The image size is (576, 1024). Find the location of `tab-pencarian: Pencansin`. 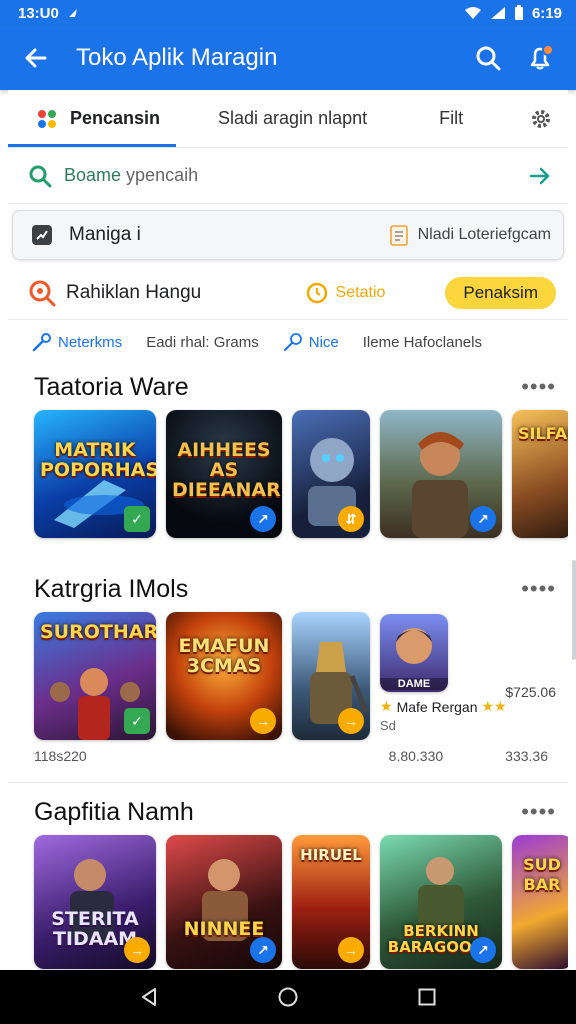

tab-pencarian: Pencansin is located at coordinates (92, 119).